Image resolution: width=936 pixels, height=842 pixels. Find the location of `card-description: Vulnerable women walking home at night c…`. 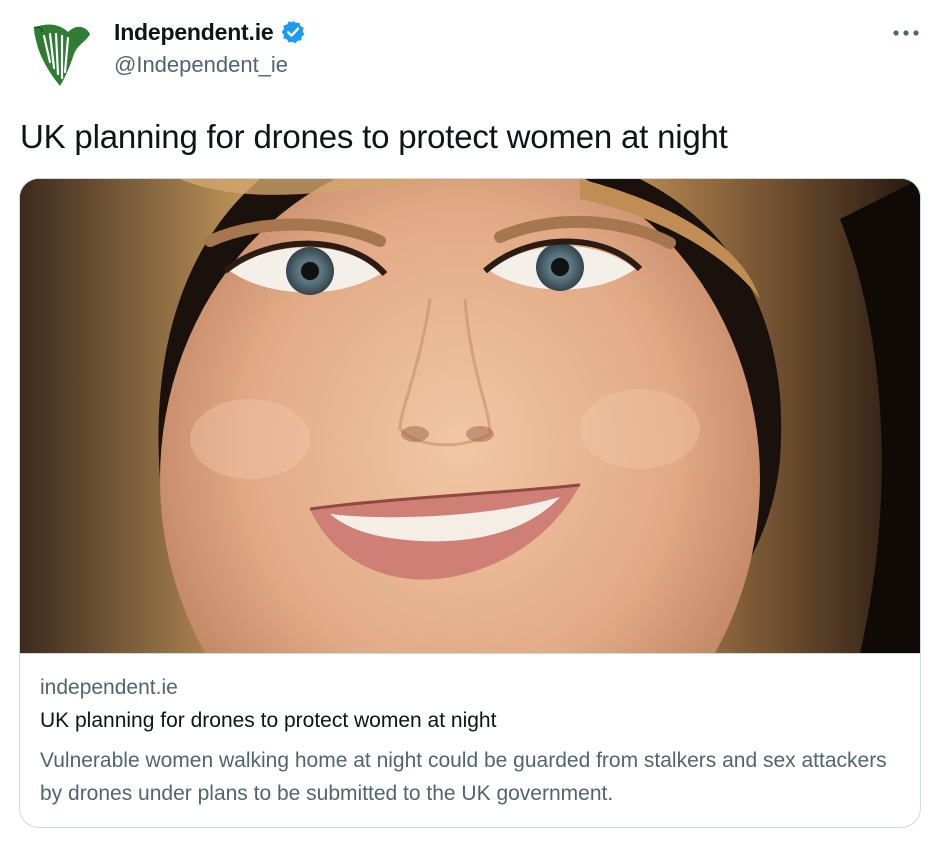

card-description: Vulnerable women walking home at night c… is located at coordinates (463, 777).